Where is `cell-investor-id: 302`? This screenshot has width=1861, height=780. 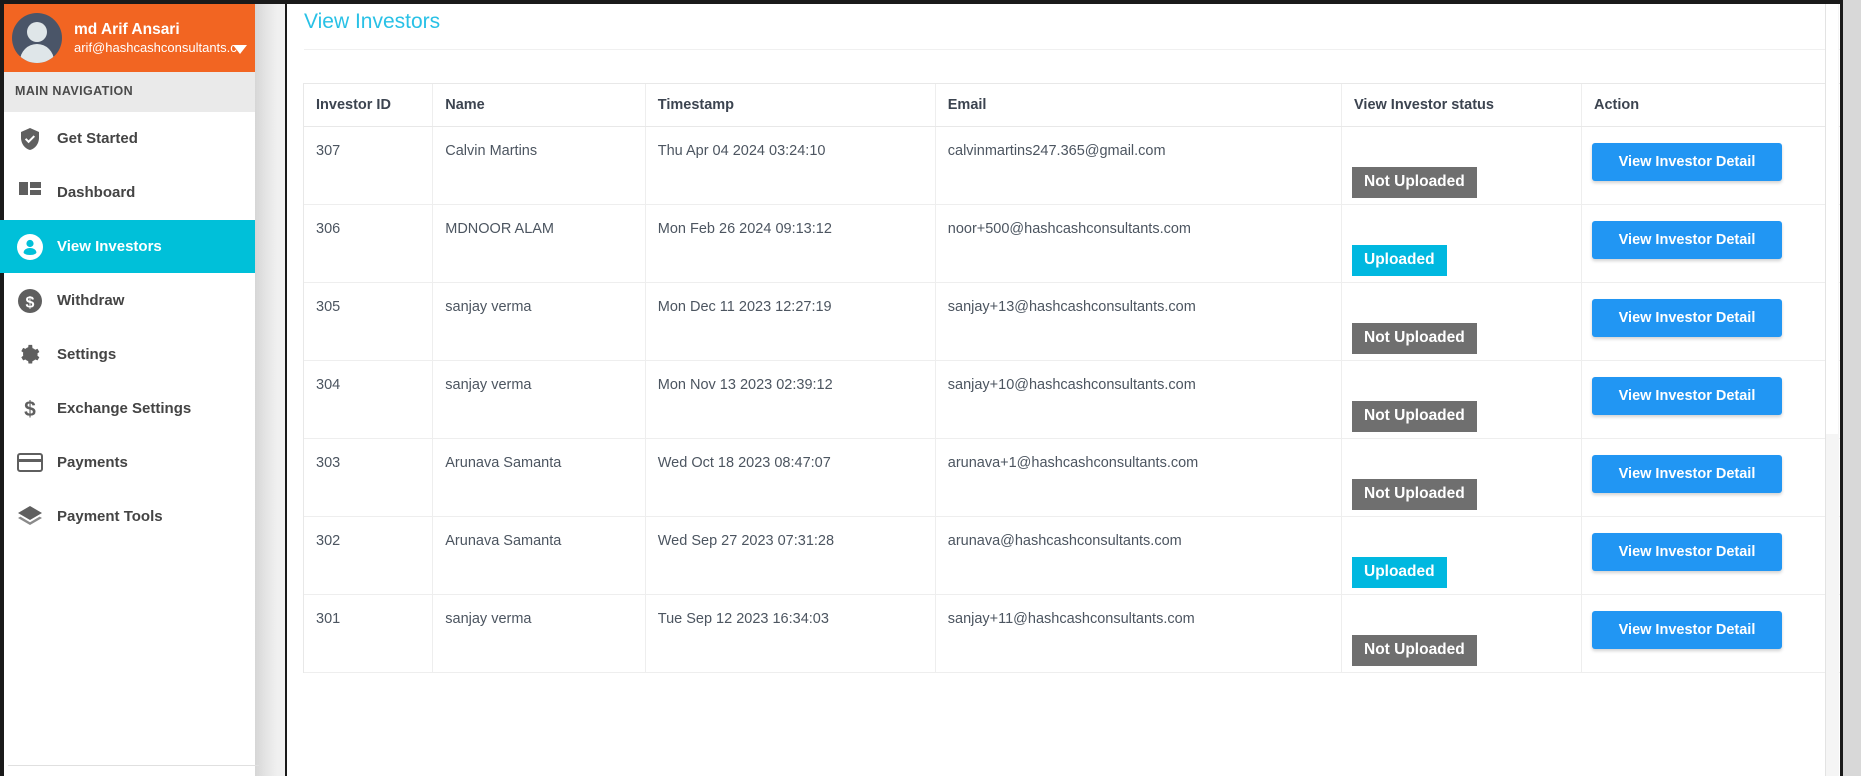
cell-investor-id: 302 is located at coordinates (369, 555).